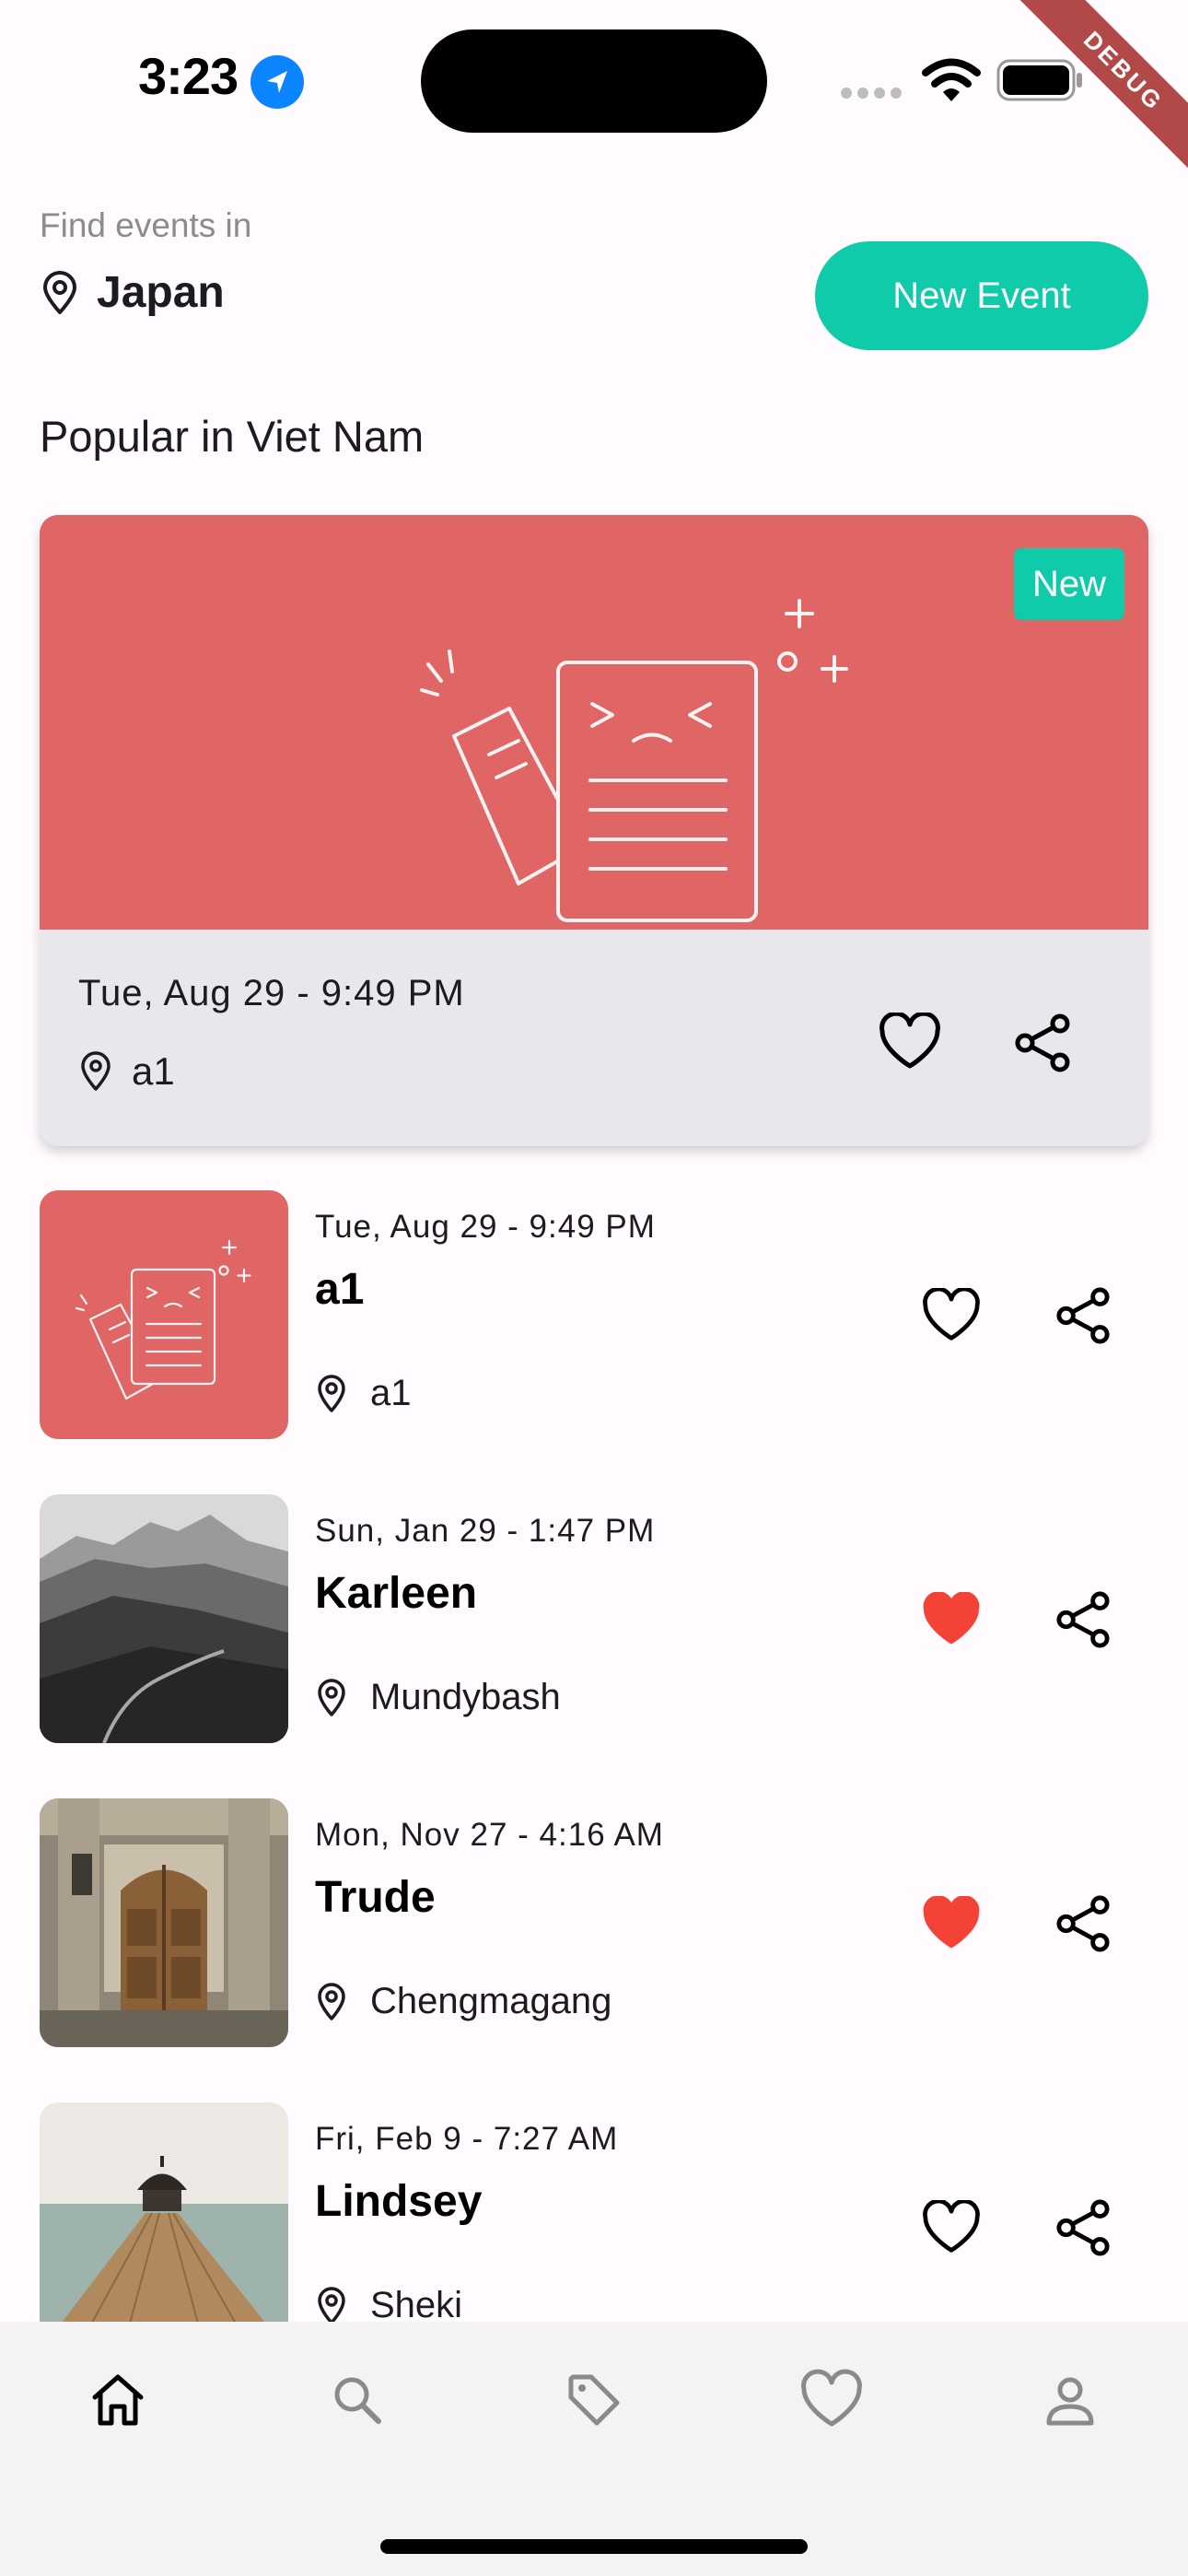  I want to click on featured-event-place: a1, so click(153, 1071).